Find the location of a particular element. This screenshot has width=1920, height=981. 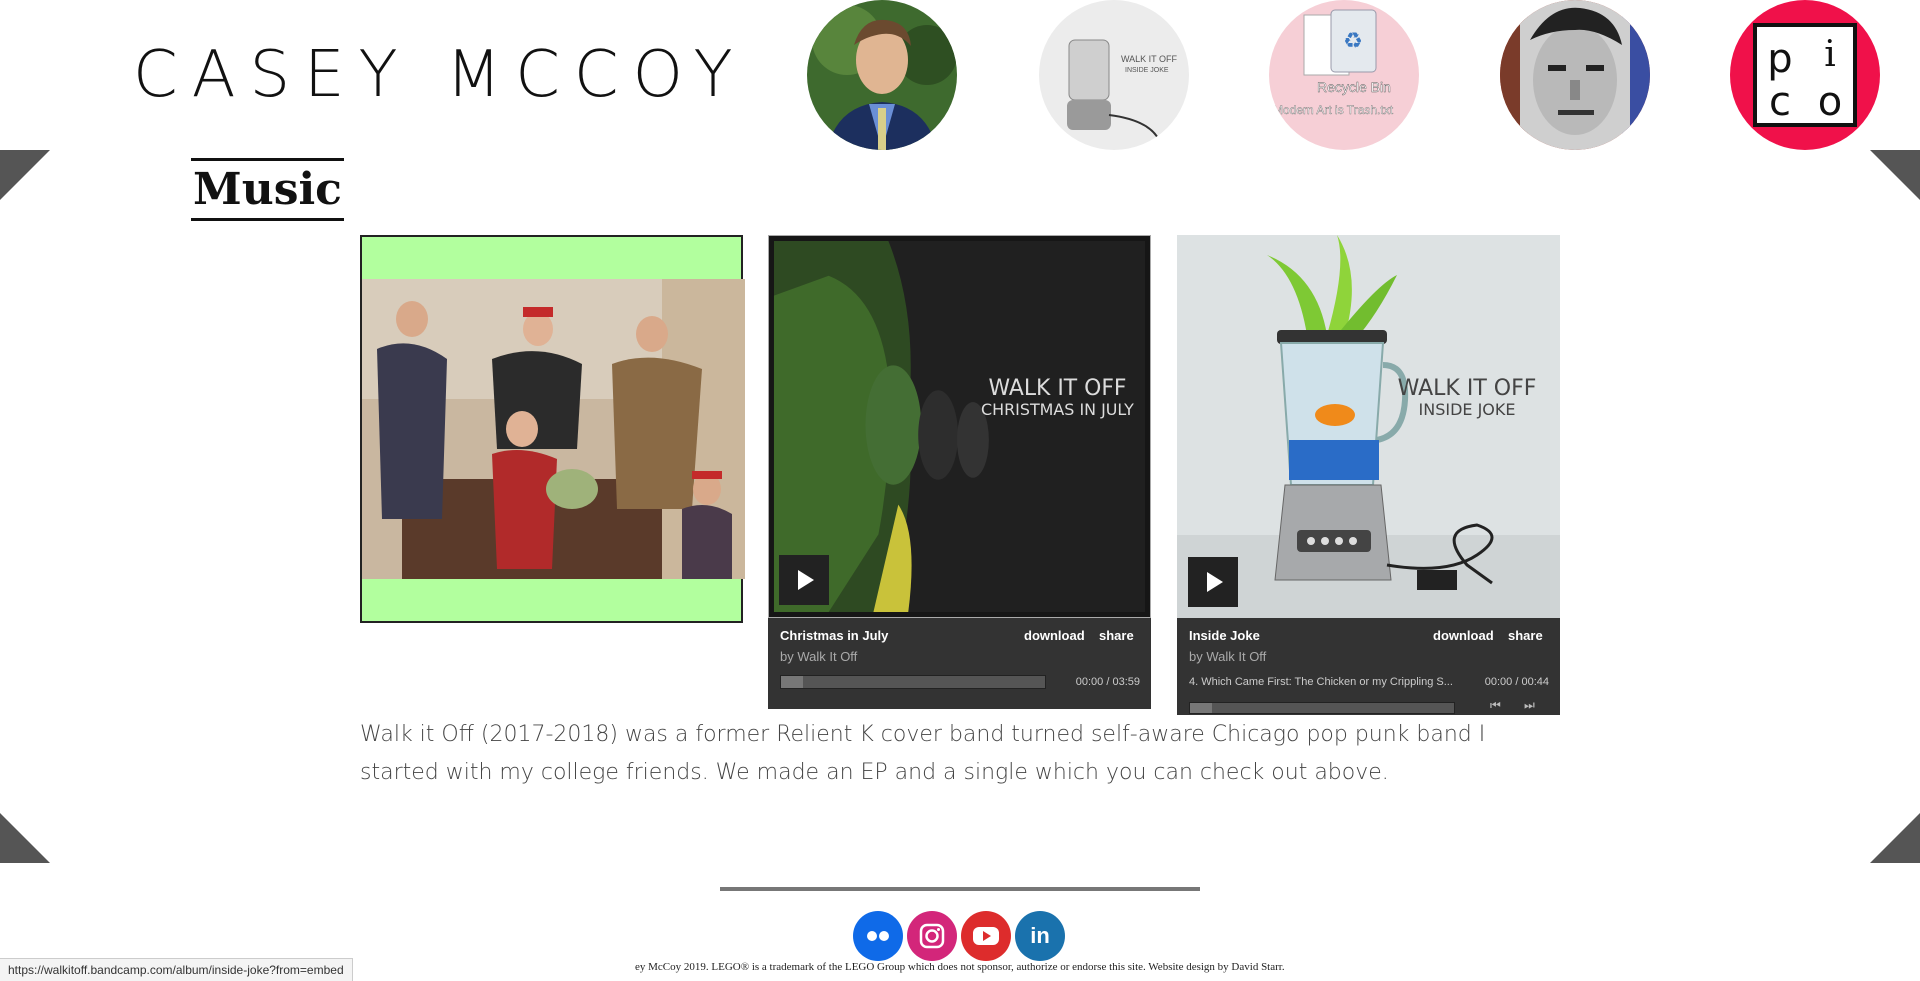

corner-arrow-bottom-left is located at coordinates (25, 838).